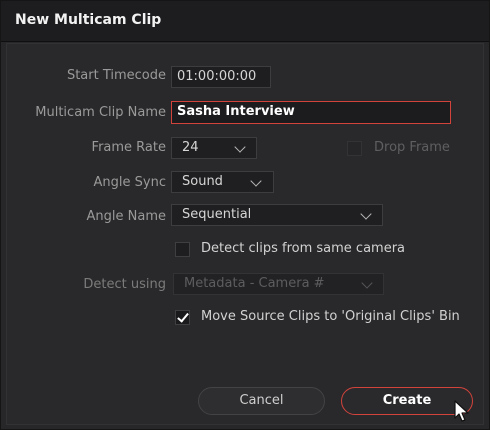 This screenshot has width=490, height=430. What do you see at coordinates (261, 401) in the screenshot?
I see `cancel-button: Cancel` at bounding box center [261, 401].